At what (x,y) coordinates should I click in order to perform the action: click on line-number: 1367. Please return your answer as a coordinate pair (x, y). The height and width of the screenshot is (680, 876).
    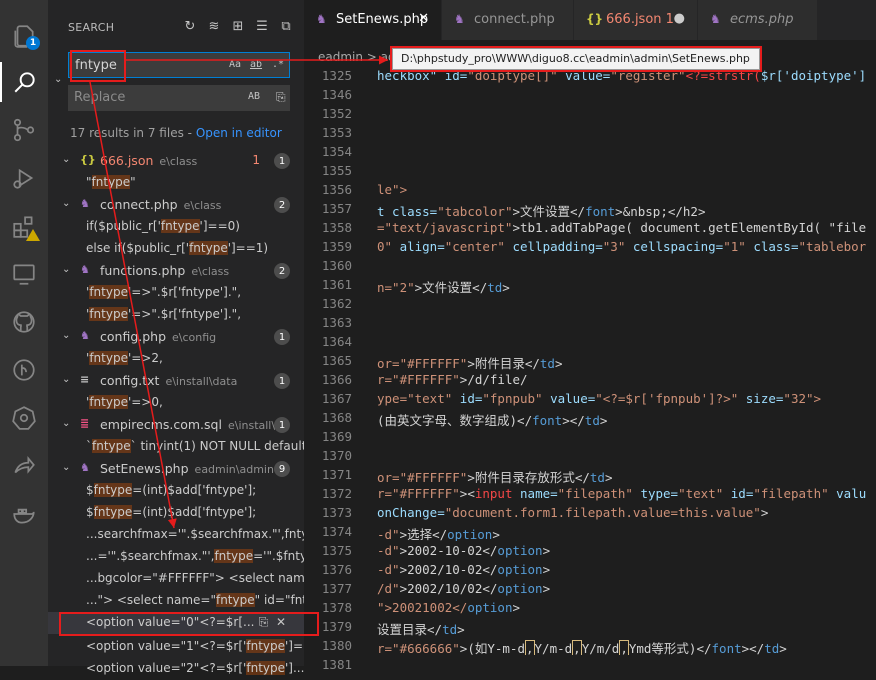
    Looking at the image, I should click on (336, 398).